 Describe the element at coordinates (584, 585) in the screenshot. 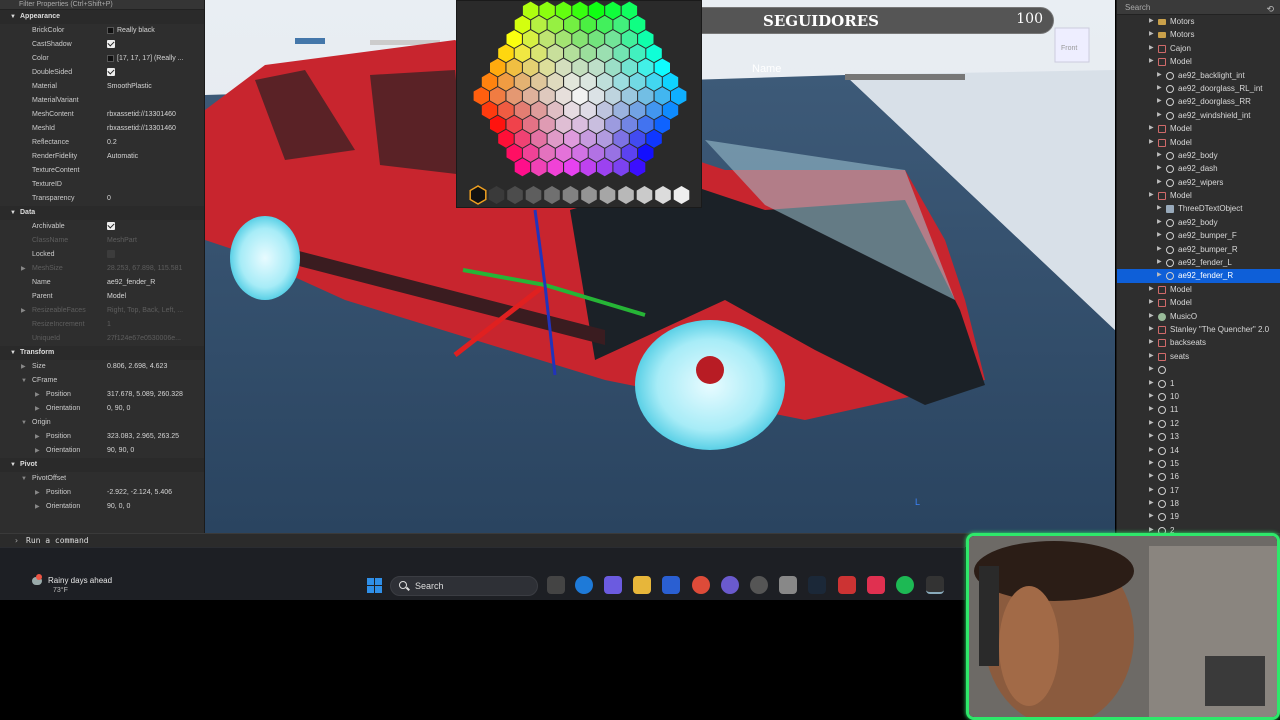

I see `edge-browser-icon` at that location.